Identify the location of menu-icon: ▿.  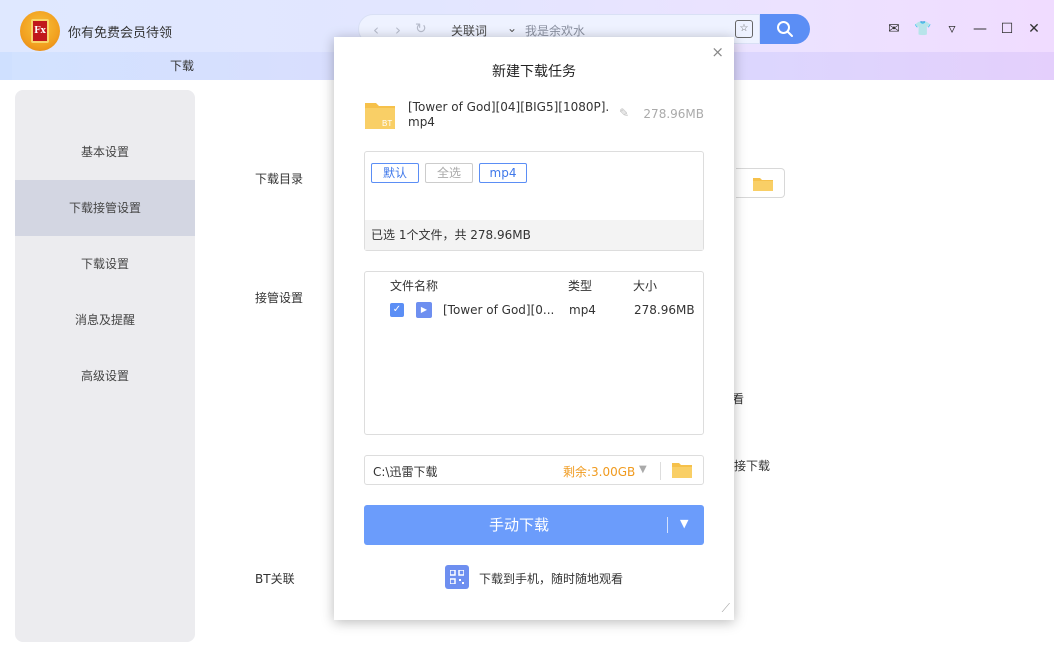
(952, 29).